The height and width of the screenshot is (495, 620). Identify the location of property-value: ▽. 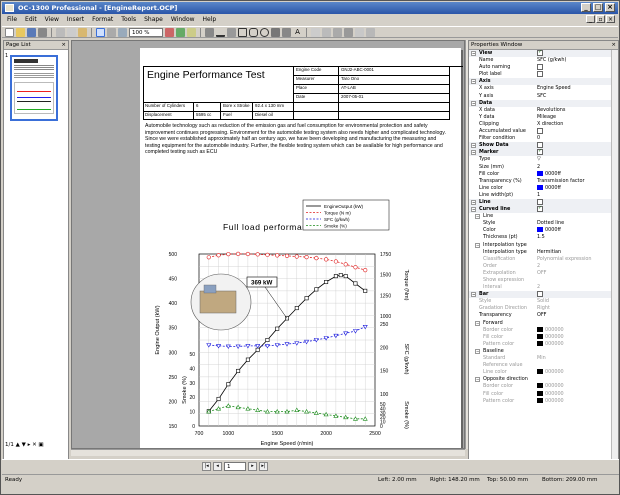
(539, 159).